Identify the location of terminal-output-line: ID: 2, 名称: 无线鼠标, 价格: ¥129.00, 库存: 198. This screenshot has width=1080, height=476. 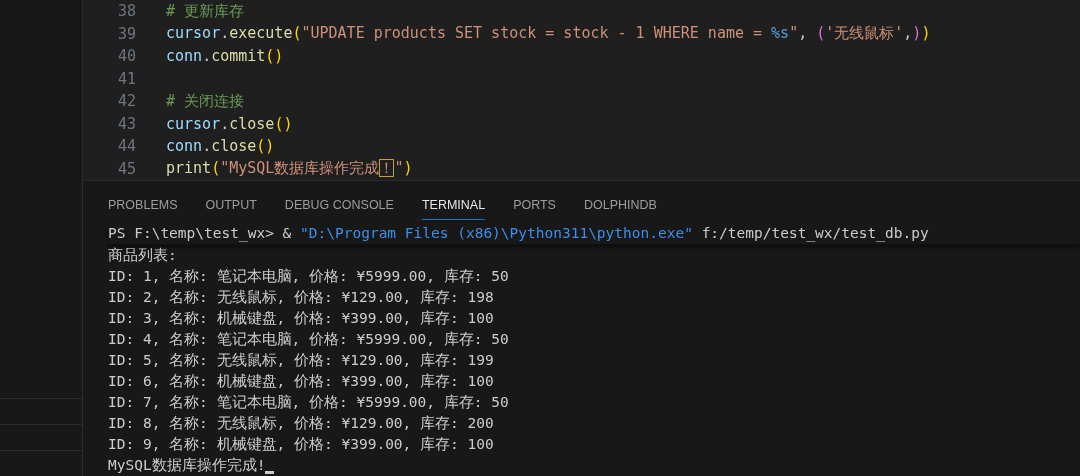
(301, 297).